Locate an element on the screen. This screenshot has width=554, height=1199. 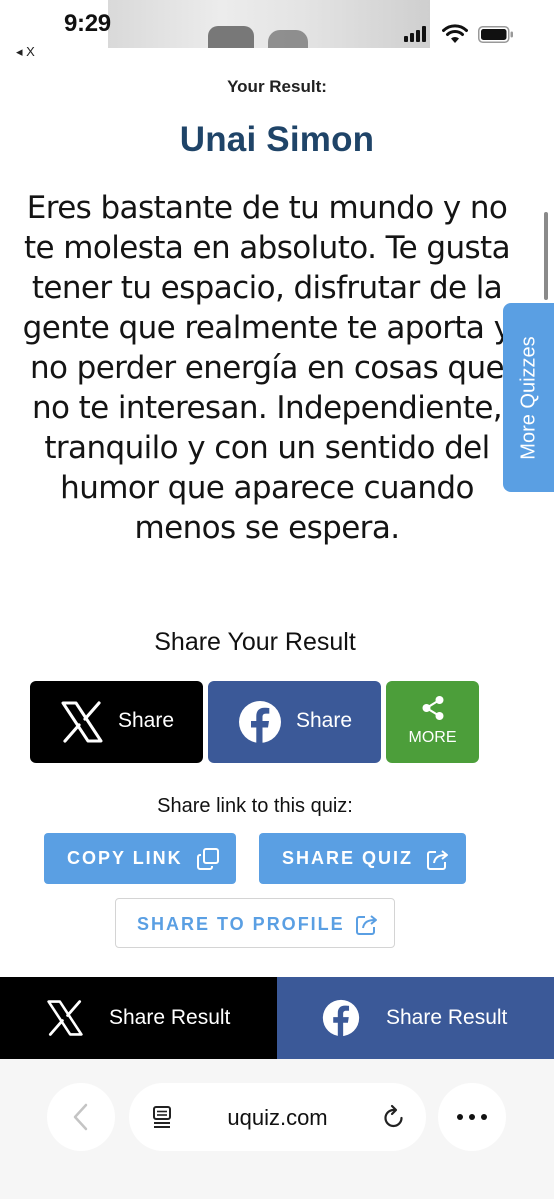
share-facebook-label: Share is located at coordinates (324, 720).